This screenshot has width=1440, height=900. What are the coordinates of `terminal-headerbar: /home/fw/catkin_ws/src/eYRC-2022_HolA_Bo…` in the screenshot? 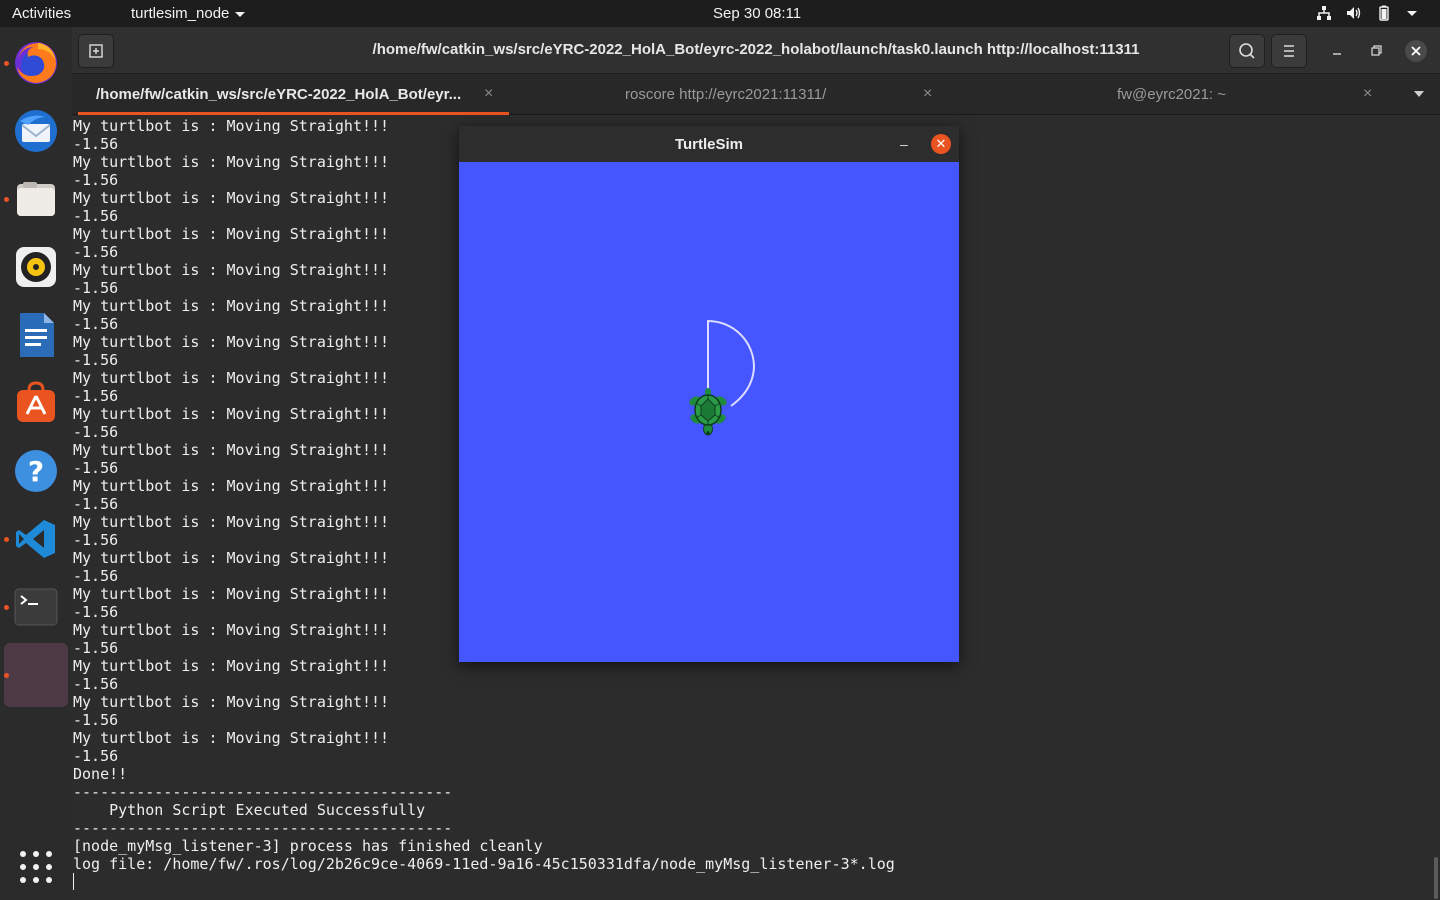 It's located at (756, 50).